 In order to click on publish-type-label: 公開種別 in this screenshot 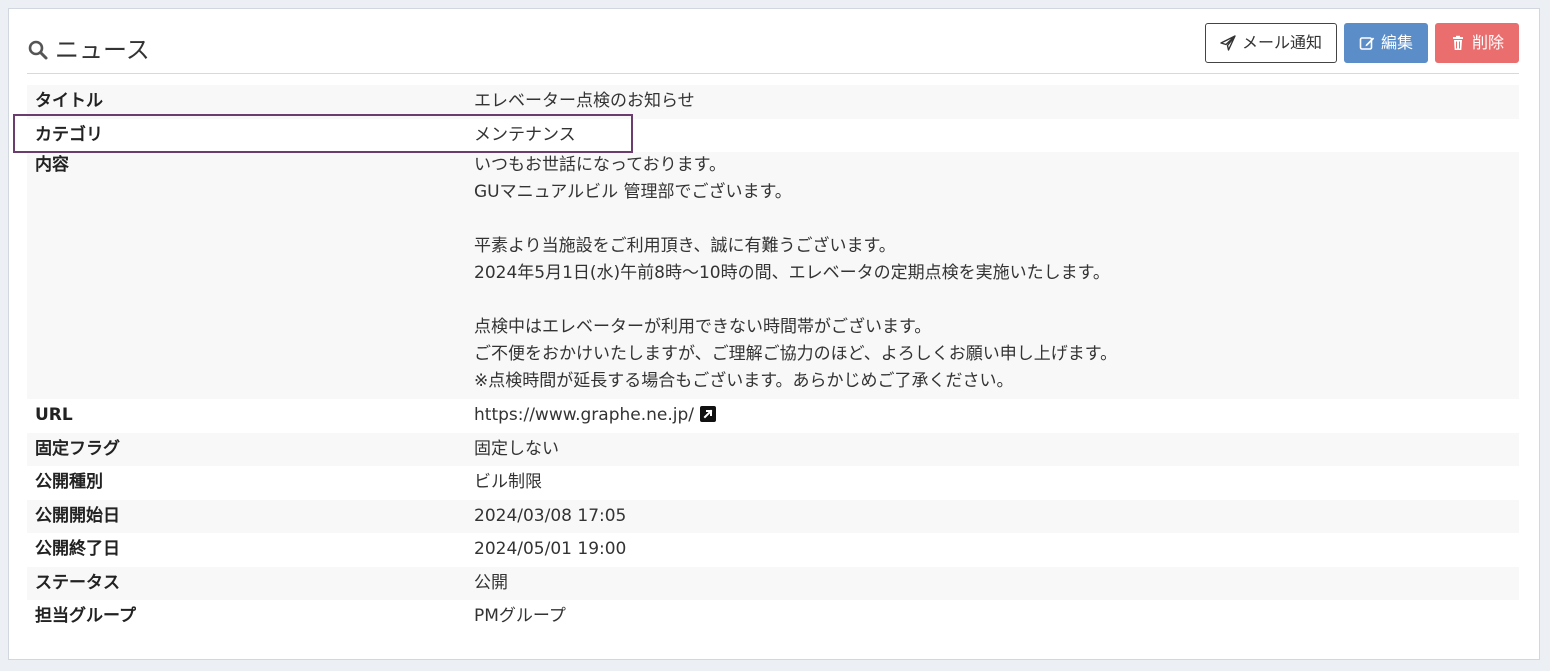, I will do `click(69, 482)`.